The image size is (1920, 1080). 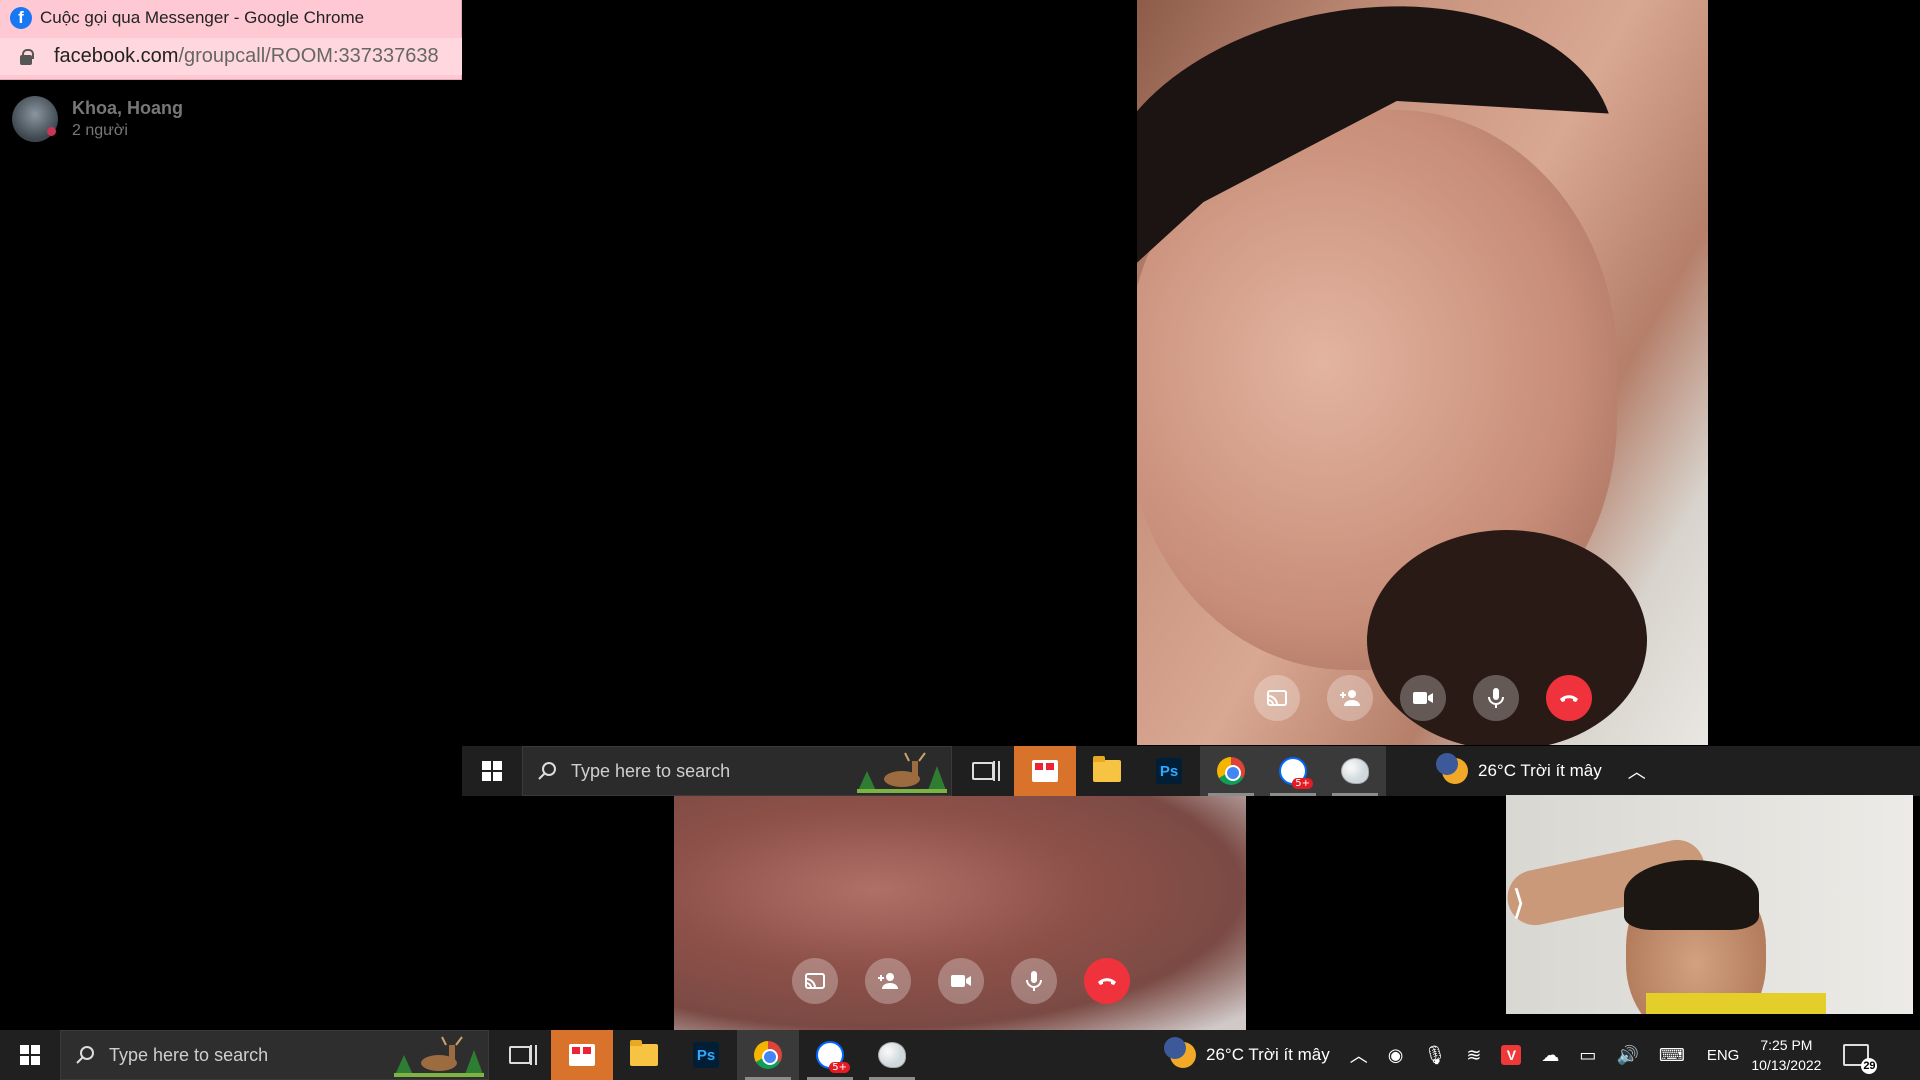 What do you see at coordinates (1786, 1055) in the screenshot?
I see `clock: 7:25 PM 10/13/2022` at bounding box center [1786, 1055].